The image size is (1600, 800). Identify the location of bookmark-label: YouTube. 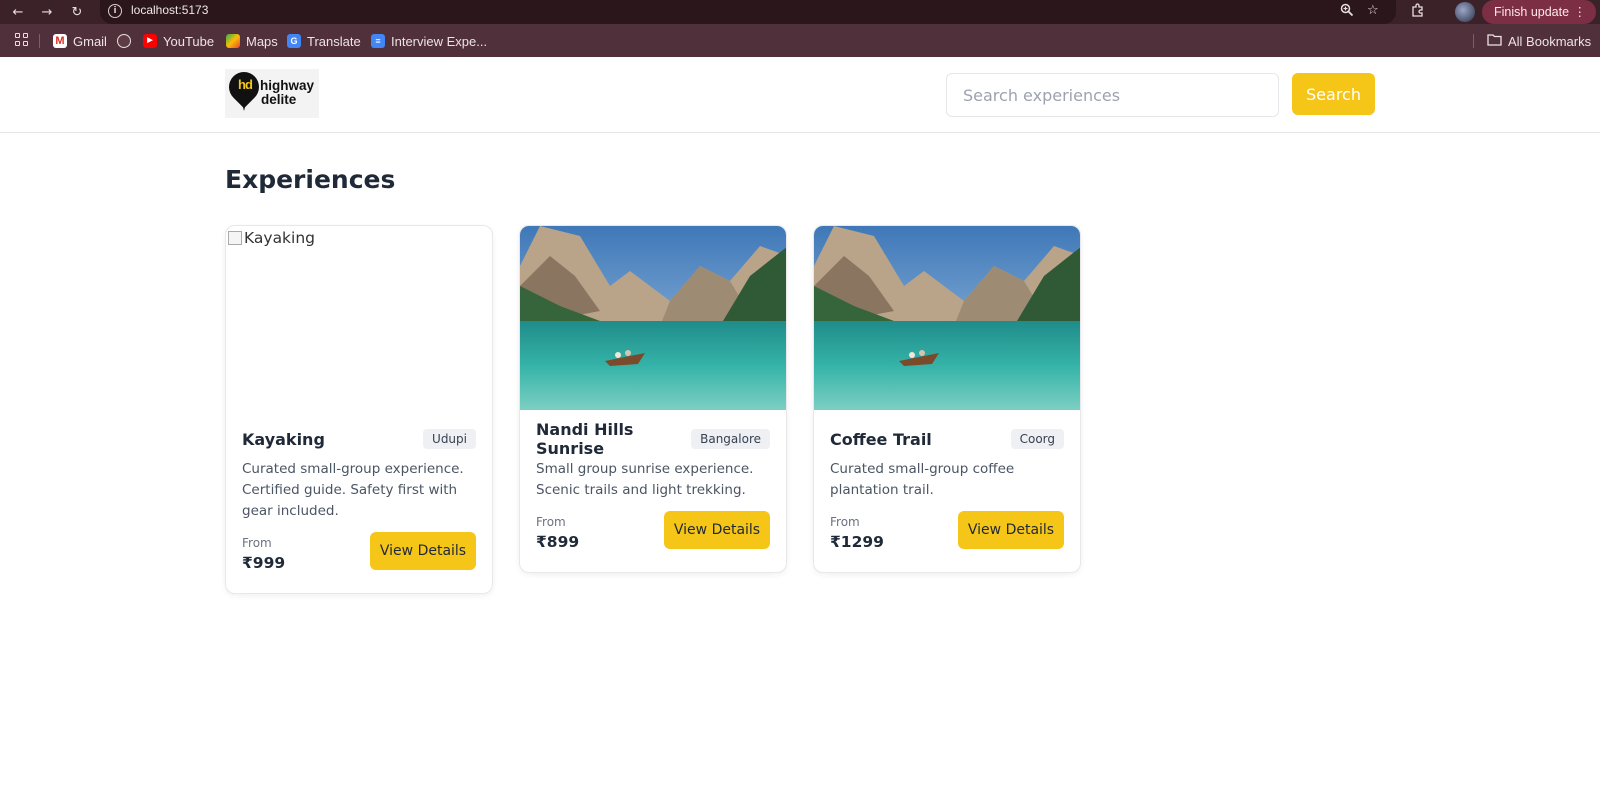
(189, 41).